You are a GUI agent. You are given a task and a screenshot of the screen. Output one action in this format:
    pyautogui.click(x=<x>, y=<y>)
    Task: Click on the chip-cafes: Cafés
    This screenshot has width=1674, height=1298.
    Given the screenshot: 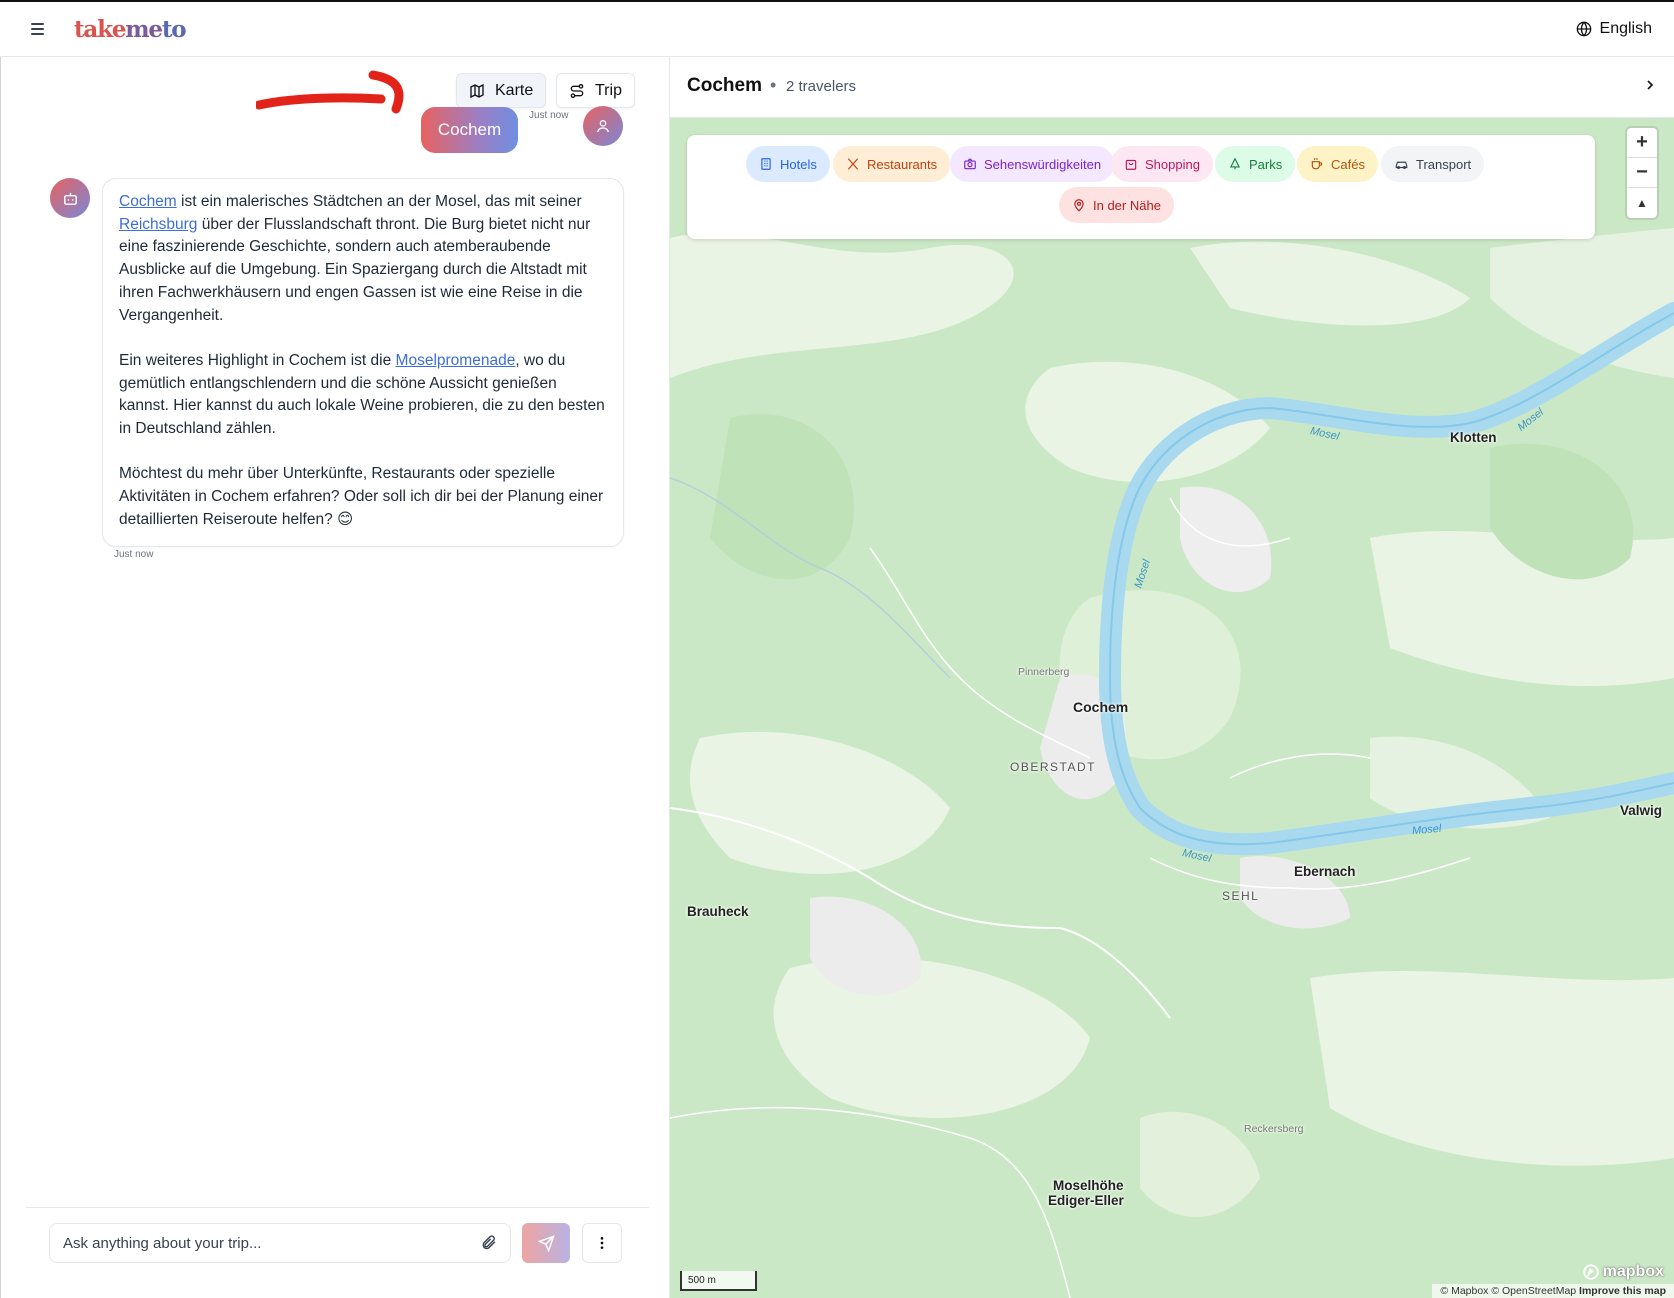 What is the action you would take?
    pyautogui.click(x=1337, y=164)
    